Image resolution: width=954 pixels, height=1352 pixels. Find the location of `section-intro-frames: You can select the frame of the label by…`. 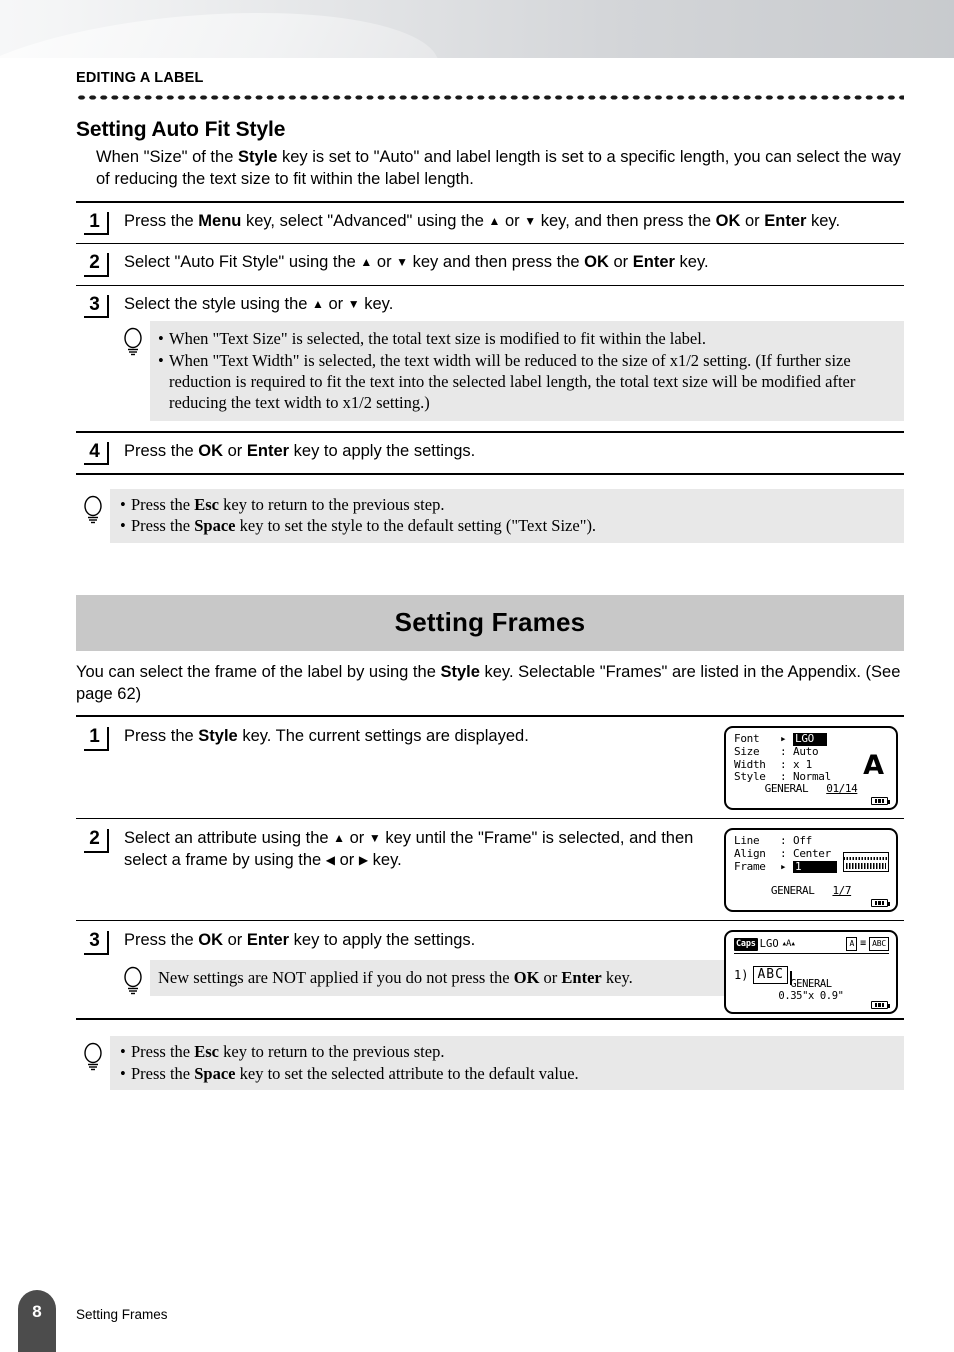

section-intro-frames: You can select the frame of the label by… is located at coordinates (488, 682).